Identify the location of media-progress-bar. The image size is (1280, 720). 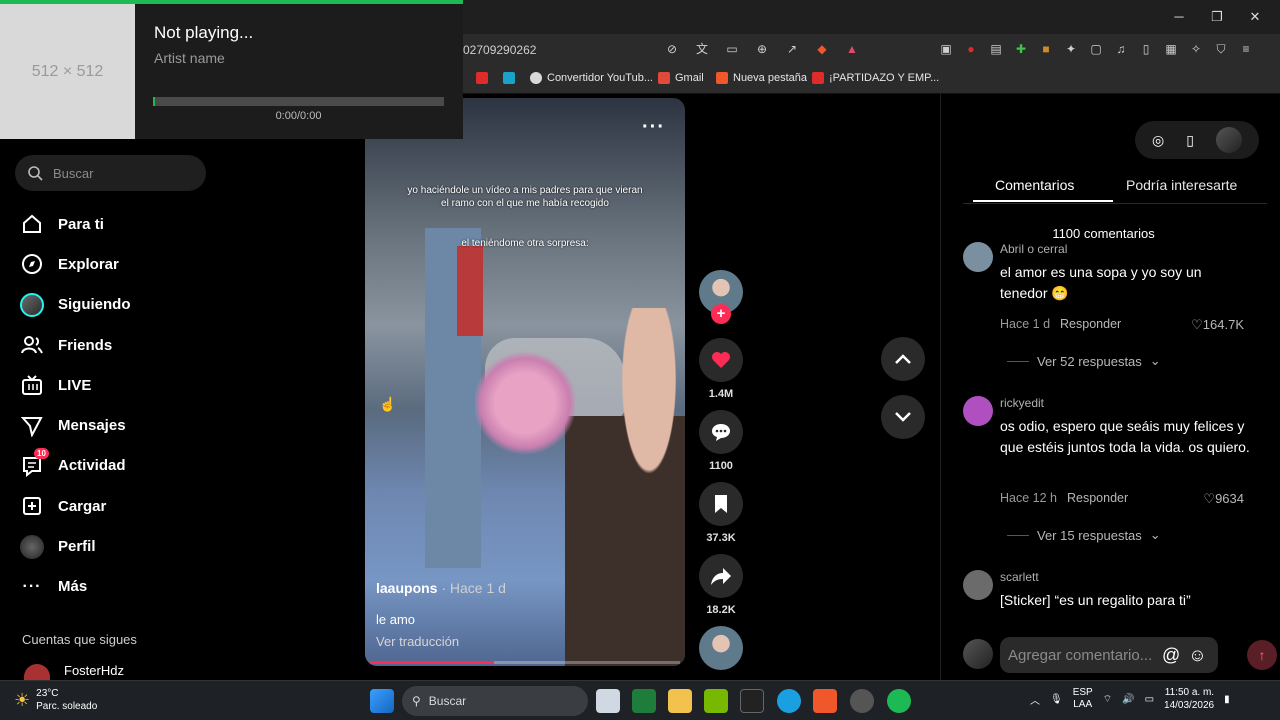
(298, 101).